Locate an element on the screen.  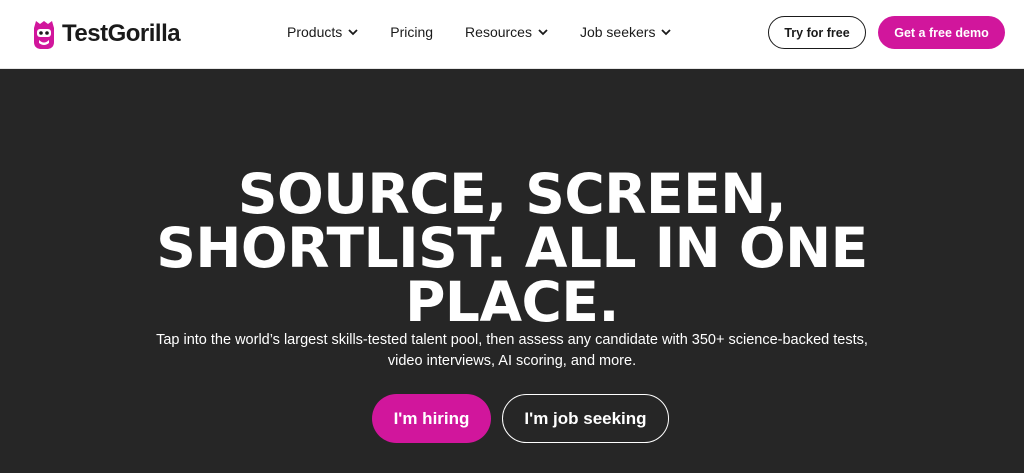
nav-item-label: Pricing is located at coordinates (412, 32).